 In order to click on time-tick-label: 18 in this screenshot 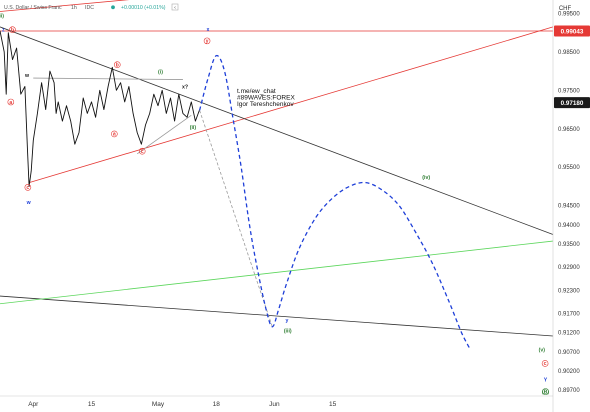, I will do `click(217, 404)`.